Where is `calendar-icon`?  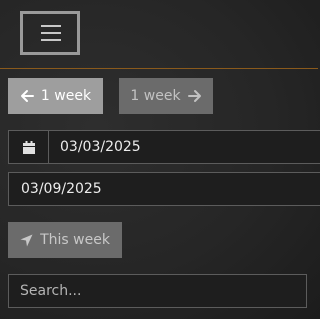 calendar-icon is located at coordinates (28, 147).